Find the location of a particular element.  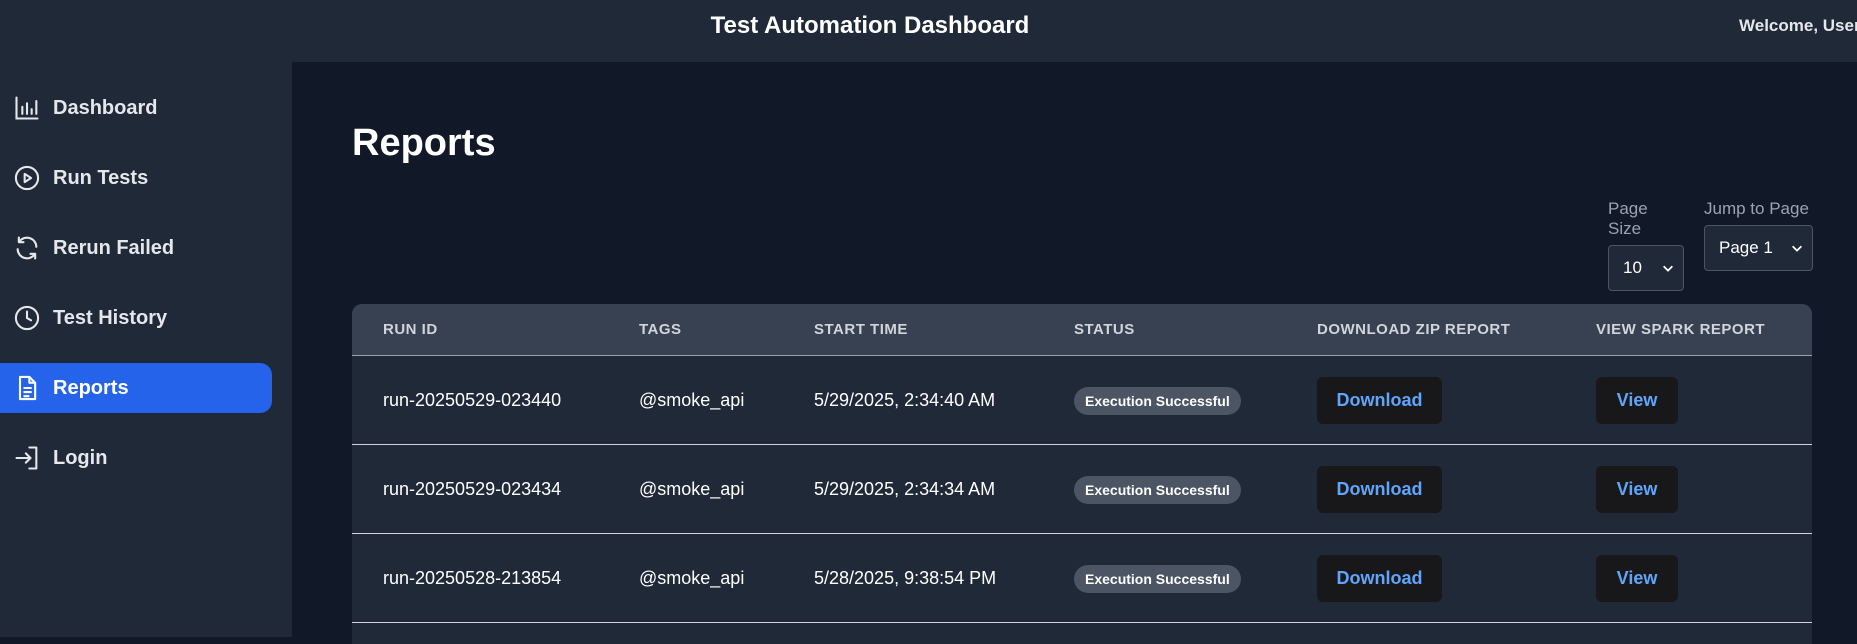

run-id-cell: run-20250529-023440 is located at coordinates (472, 400).